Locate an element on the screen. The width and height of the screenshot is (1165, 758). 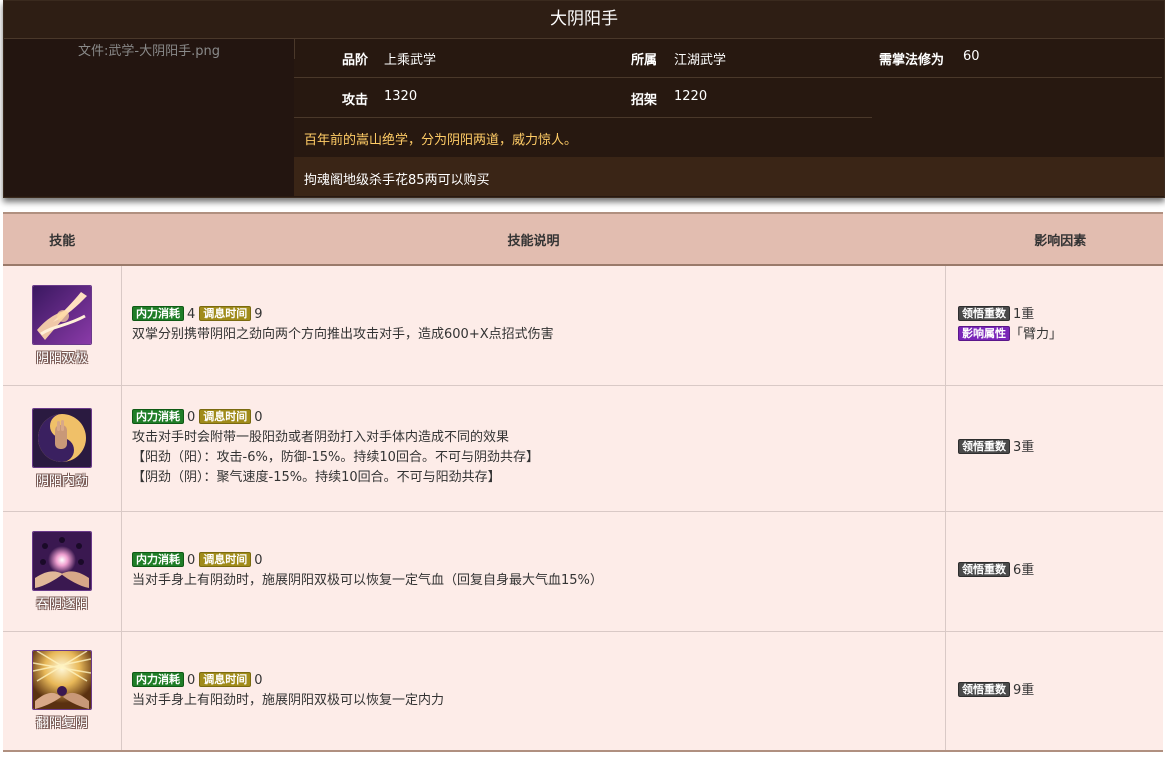
attack-value: 1320 is located at coordinates (401, 96).